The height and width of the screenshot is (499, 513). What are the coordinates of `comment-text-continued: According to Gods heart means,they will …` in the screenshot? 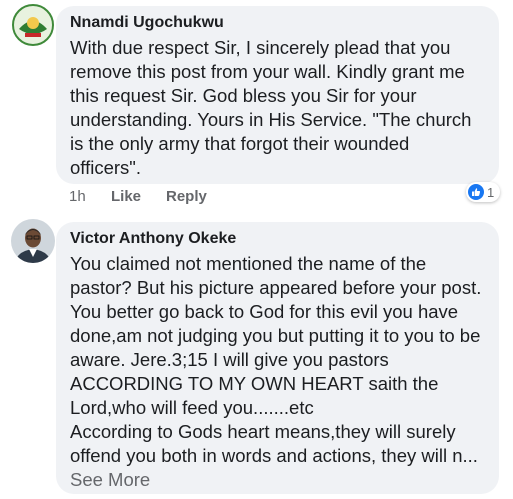 It's located at (274, 443).